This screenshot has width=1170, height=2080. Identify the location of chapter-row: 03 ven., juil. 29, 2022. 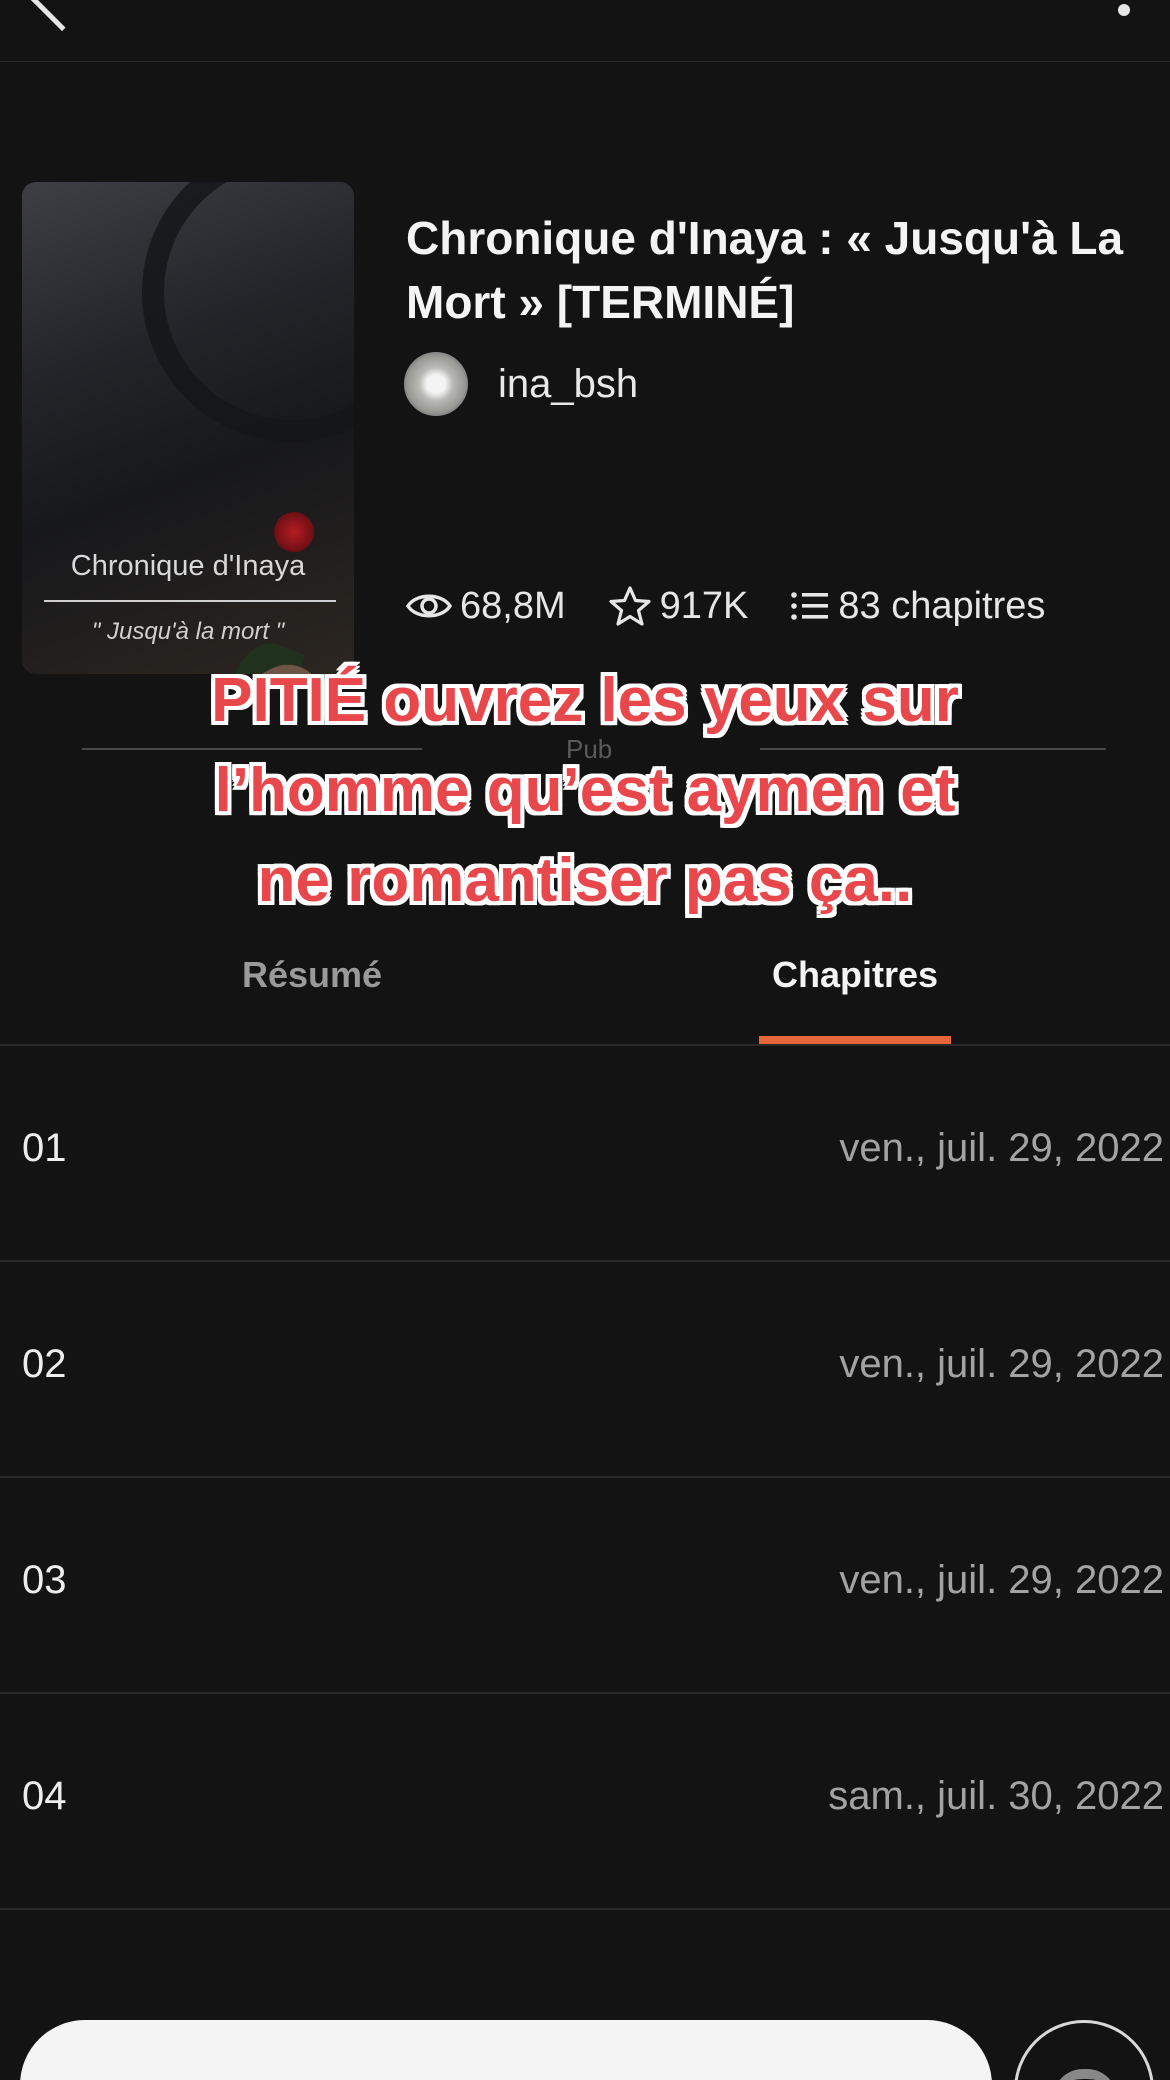
(585, 1586).